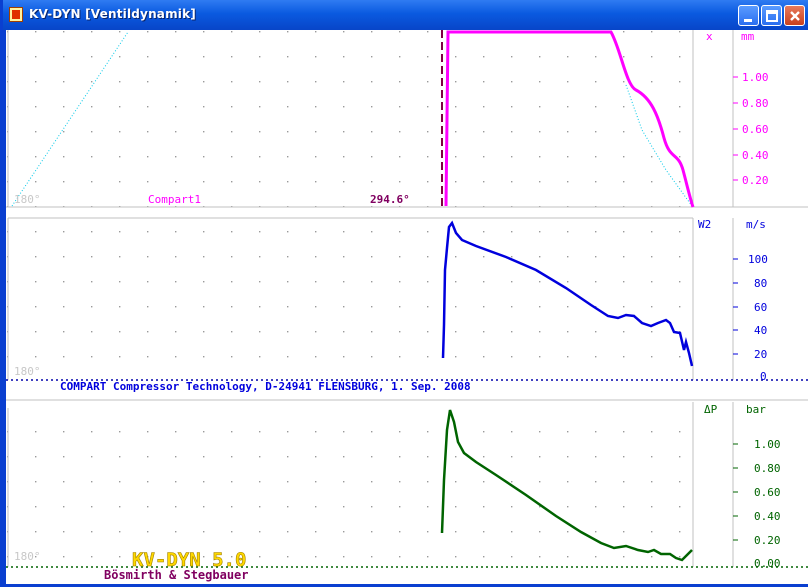 The image size is (808, 587). I want to click on pressure-axis-symbol: ΔP, so click(711, 409).